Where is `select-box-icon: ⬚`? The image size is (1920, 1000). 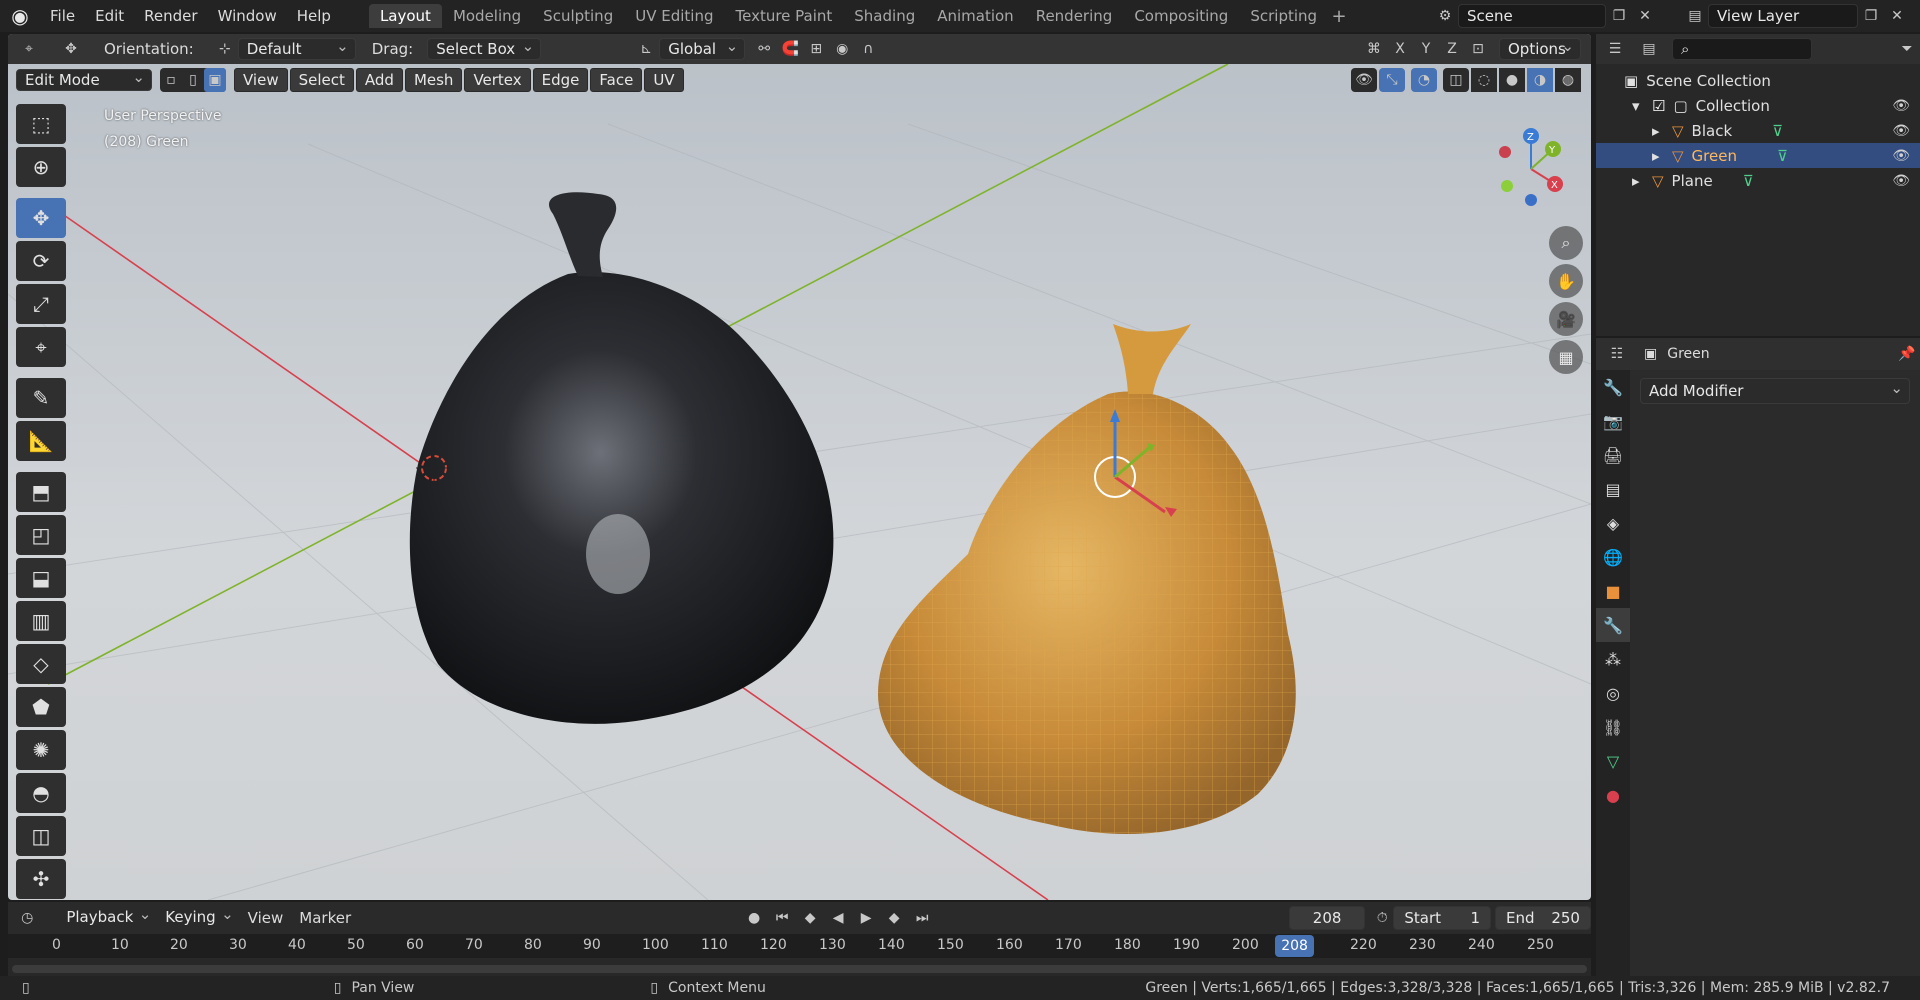
select-box-icon: ⬚ is located at coordinates (41, 124).